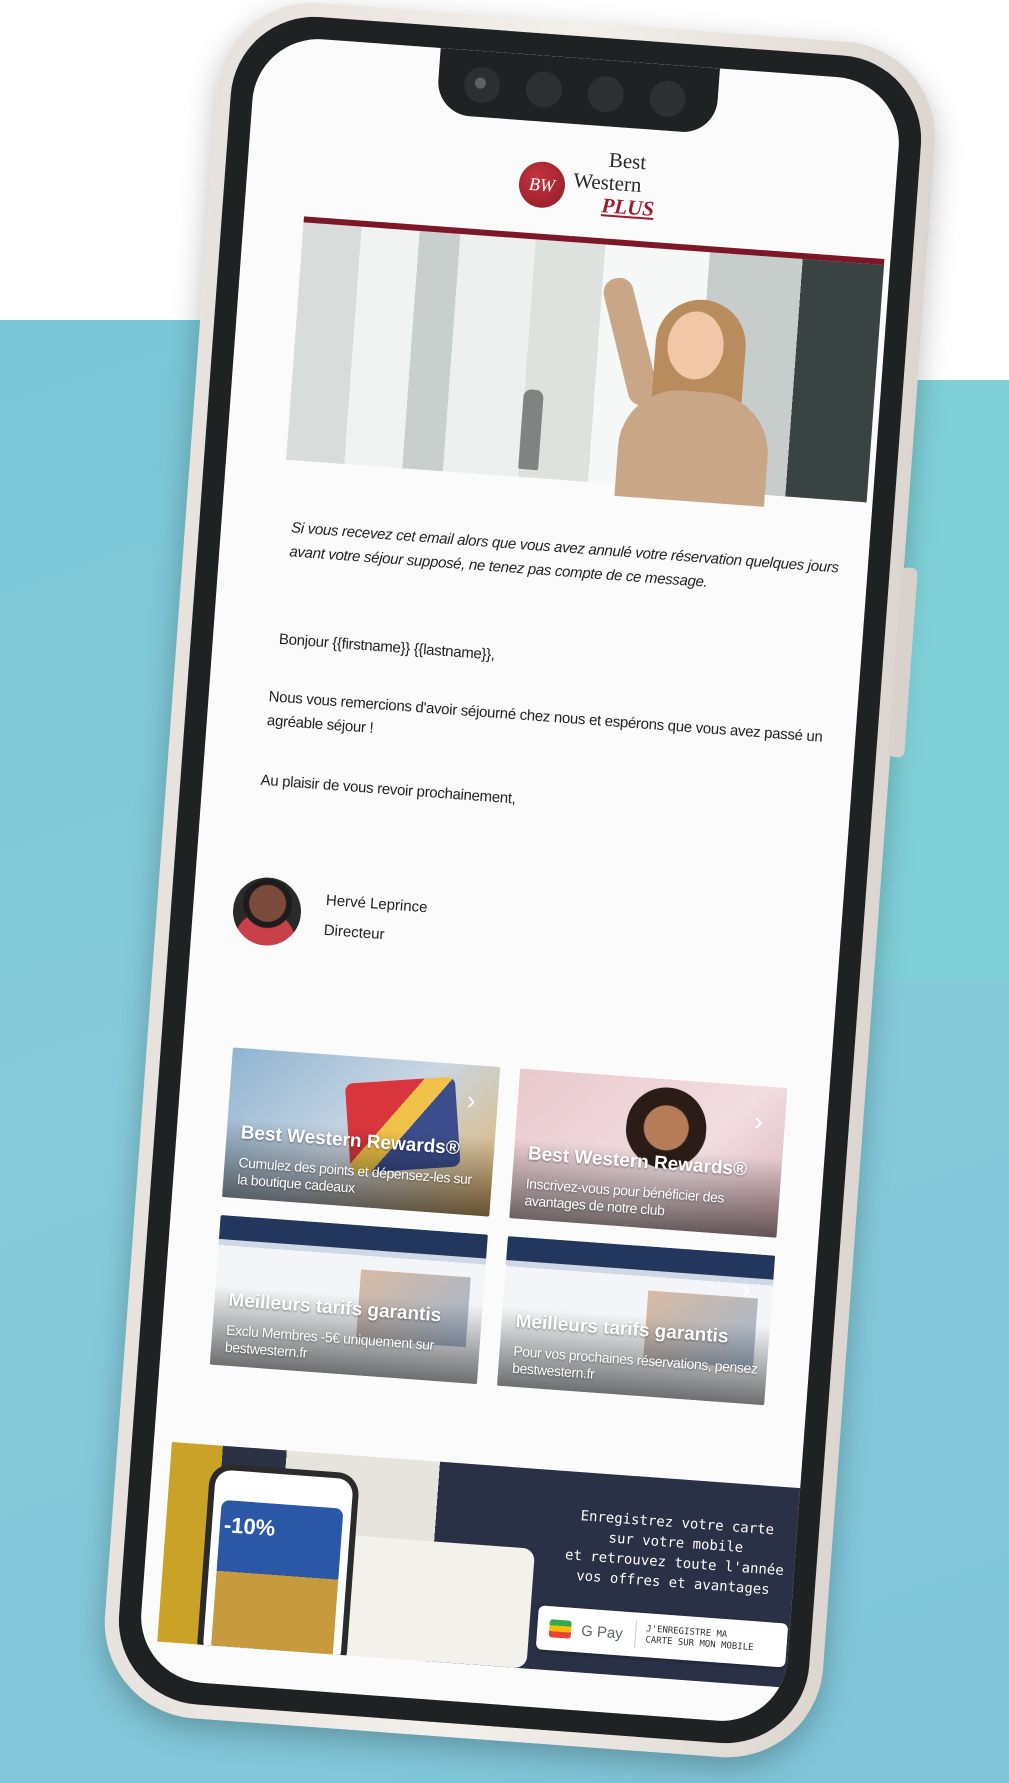 This screenshot has height=1783, width=1009. I want to click on hero-background-person, so click(531, 429).